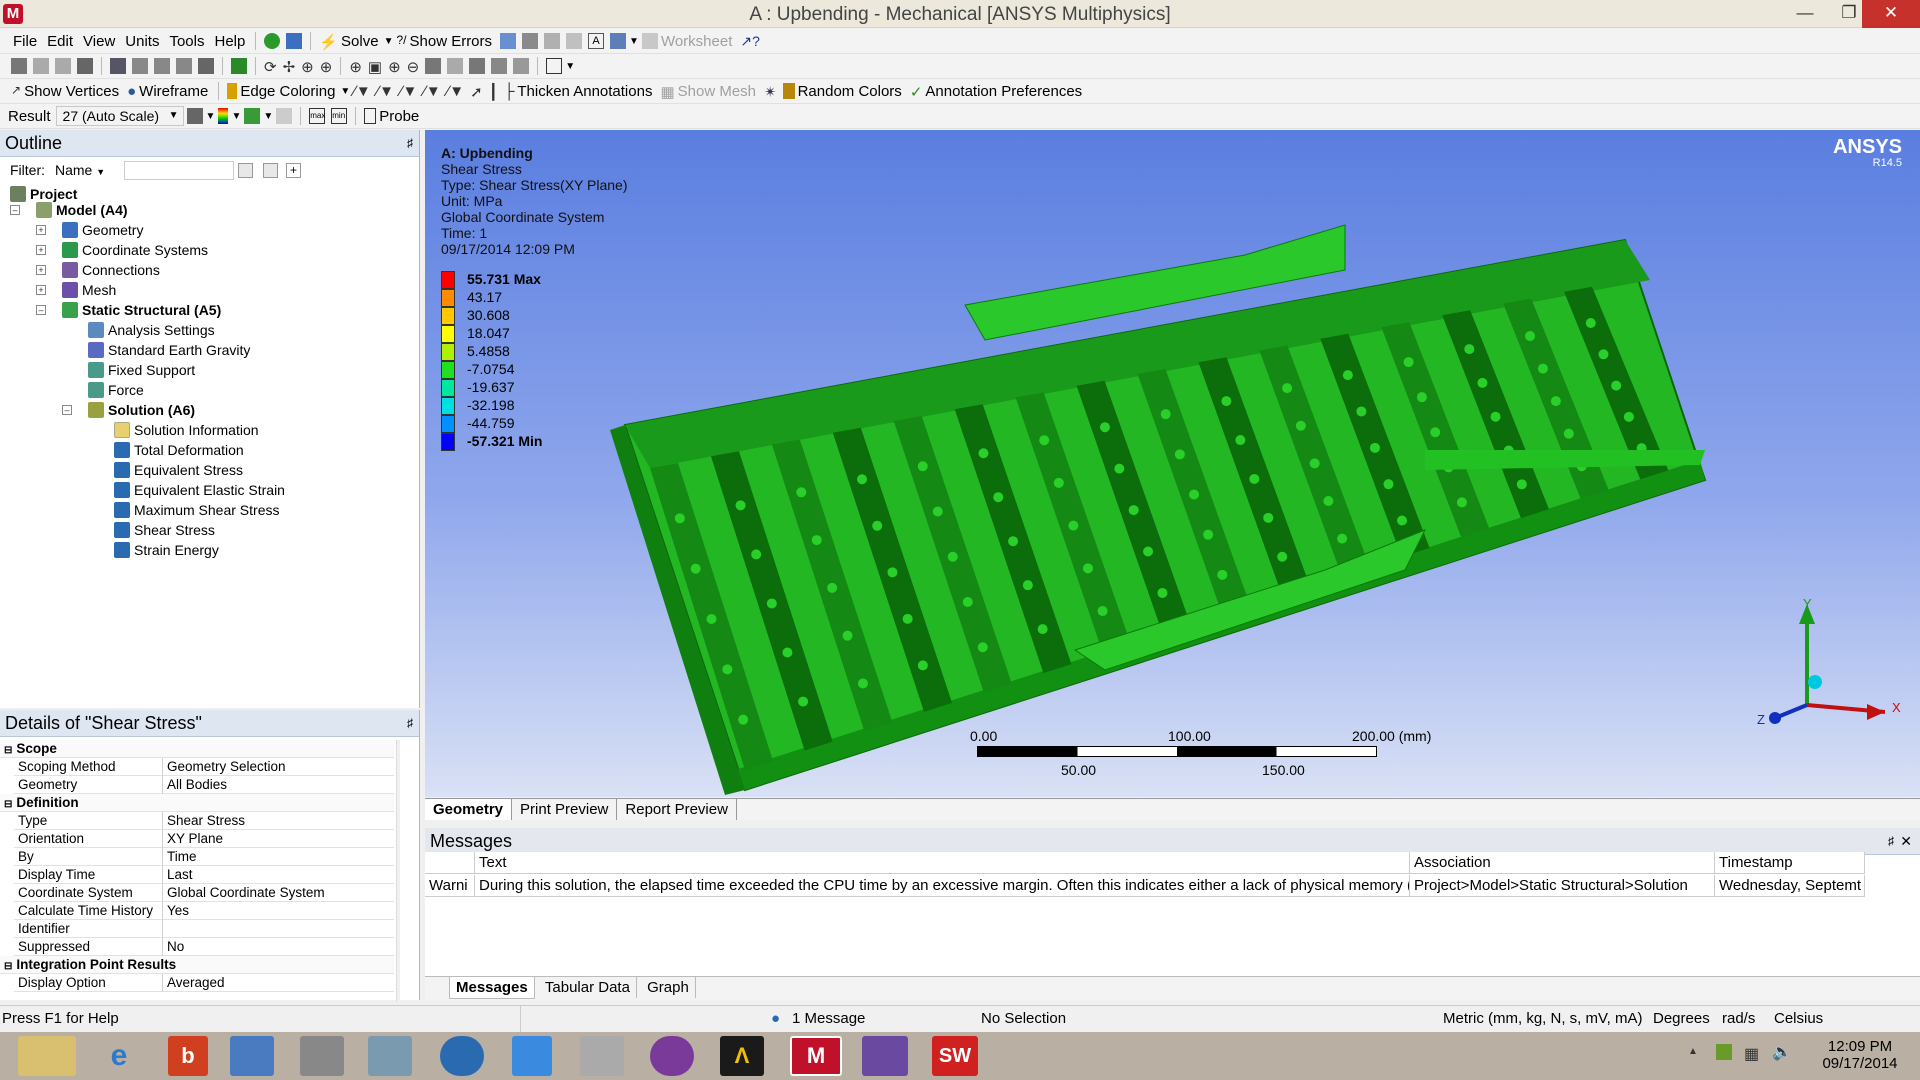 This screenshot has width=1920, height=1080. Describe the element at coordinates (401, 116) in the screenshot. I see `probe-button: Probe` at that location.